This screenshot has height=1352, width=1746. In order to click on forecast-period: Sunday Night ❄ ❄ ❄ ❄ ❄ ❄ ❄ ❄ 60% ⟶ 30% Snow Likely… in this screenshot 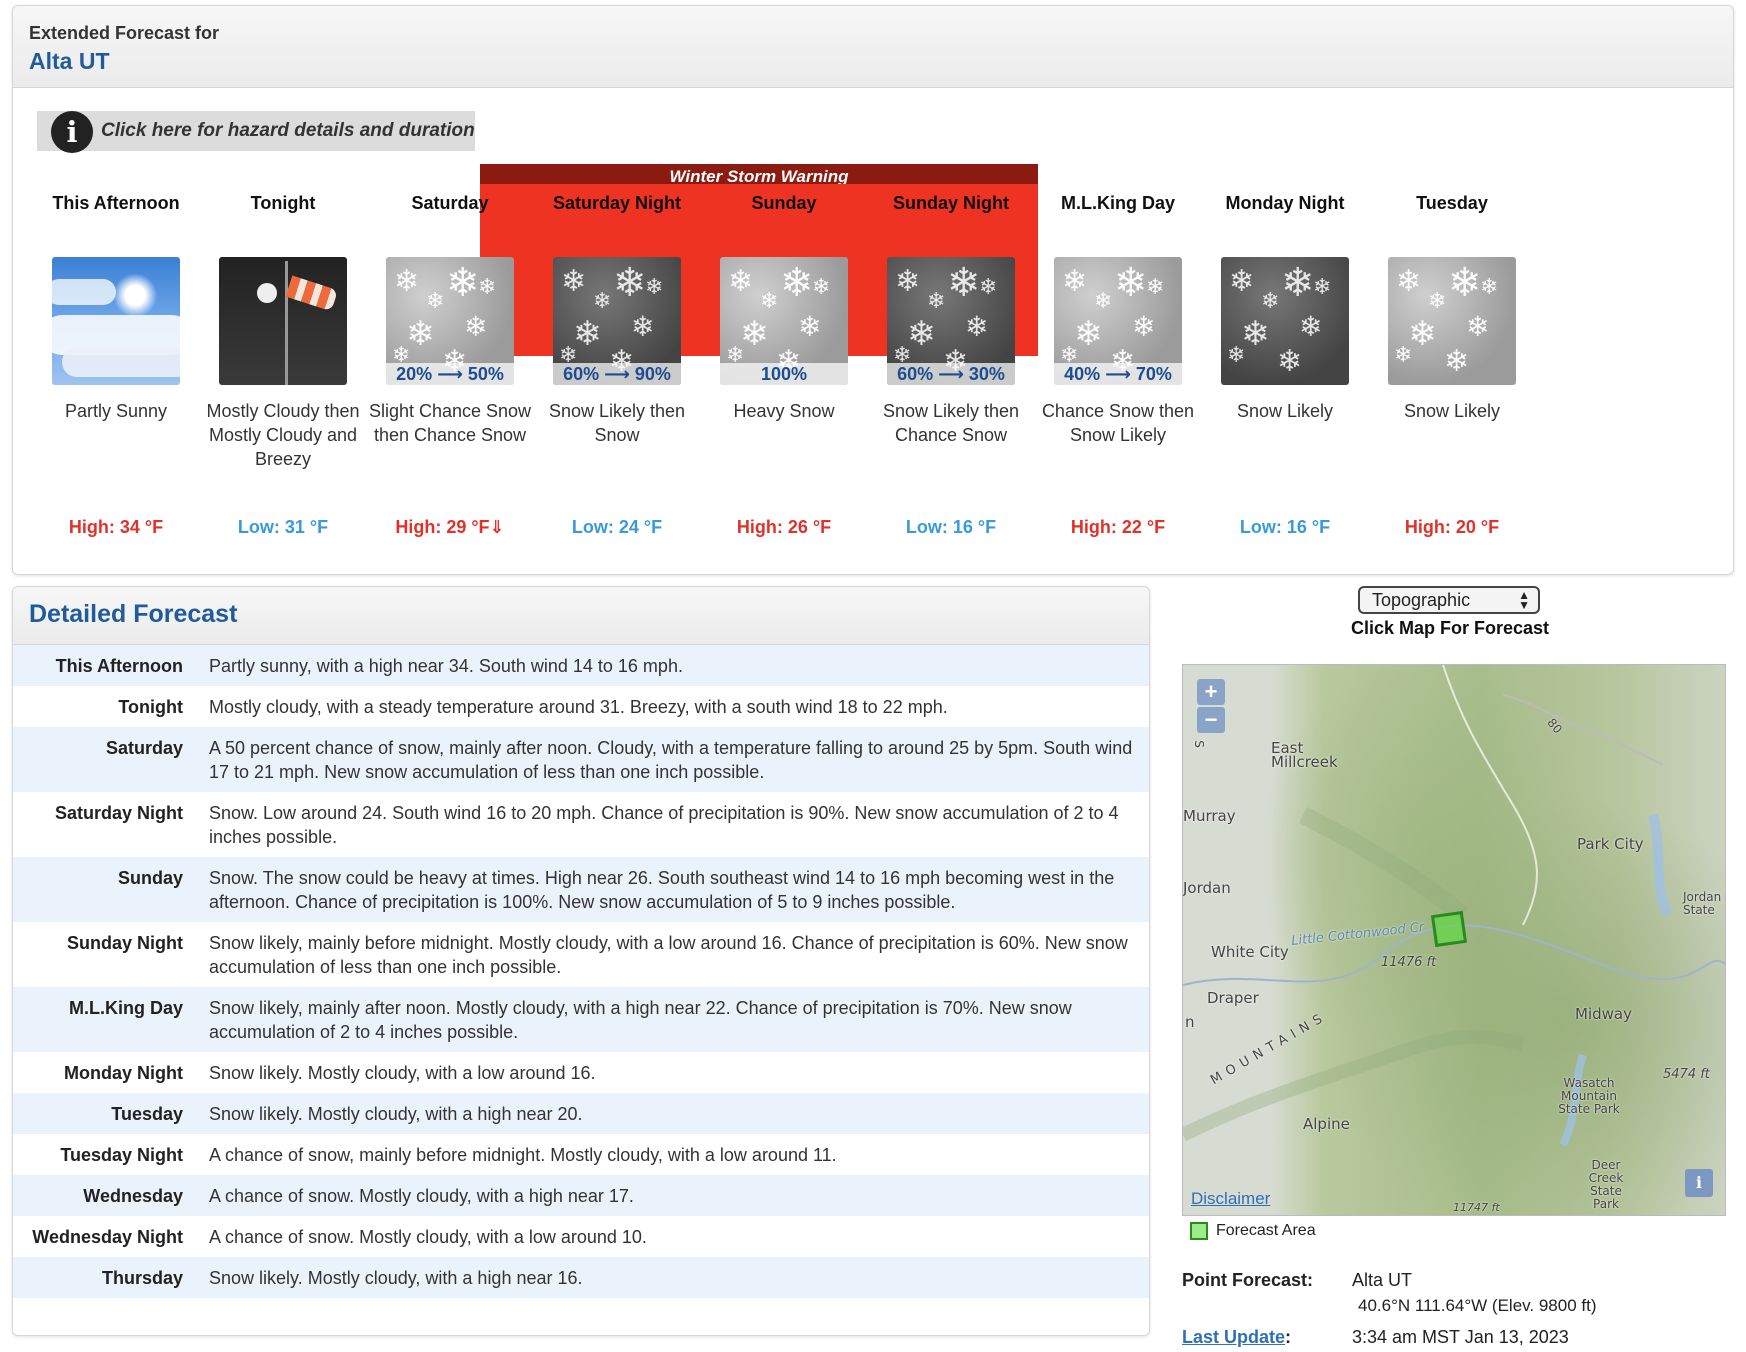, I will do `click(951, 364)`.